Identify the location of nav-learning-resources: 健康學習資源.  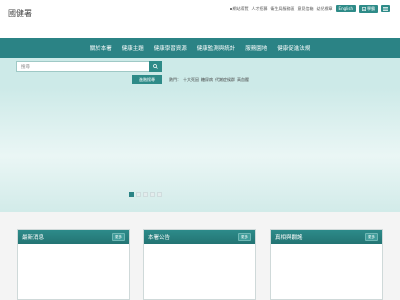
(170, 48).